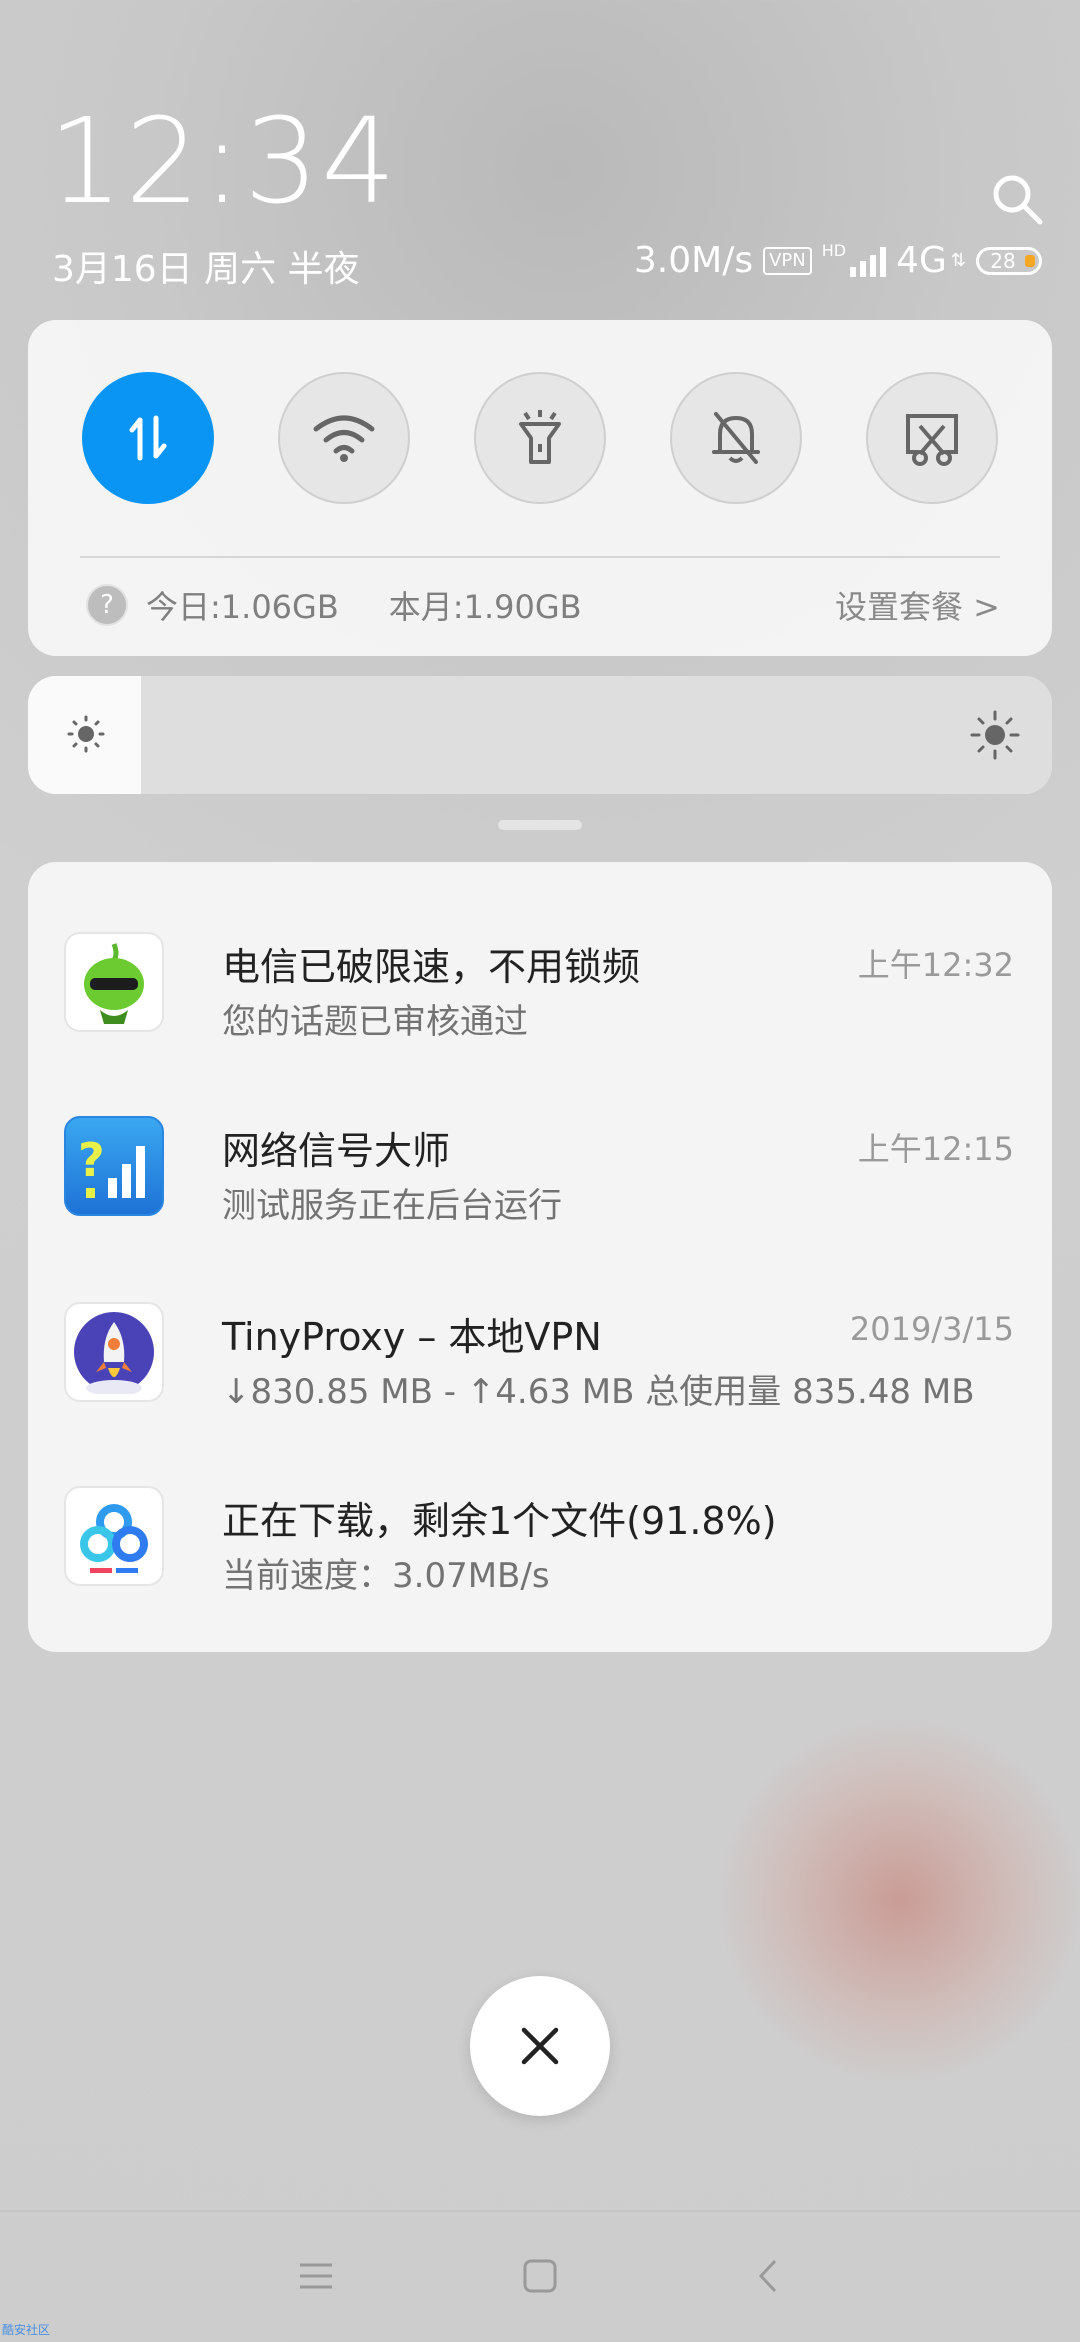 This screenshot has width=1080, height=2342. What do you see at coordinates (540, 825) in the screenshot?
I see `drag-handle` at bounding box center [540, 825].